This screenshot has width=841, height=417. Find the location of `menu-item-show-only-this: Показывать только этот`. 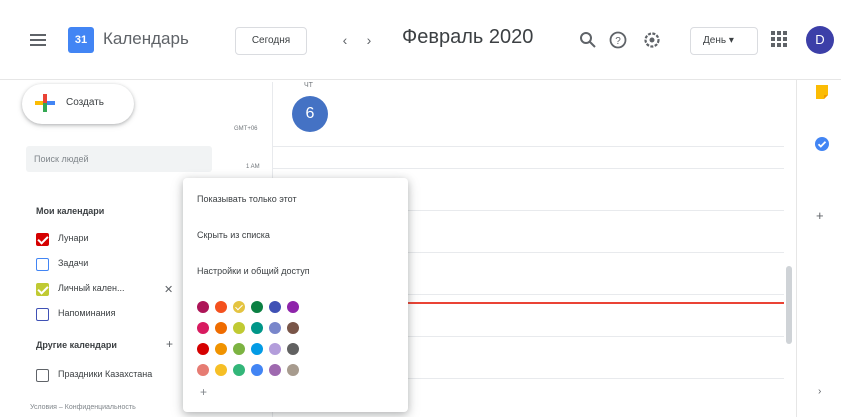

menu-item-show-only-this: Показывать только этот is located at coordinates (295, 199).